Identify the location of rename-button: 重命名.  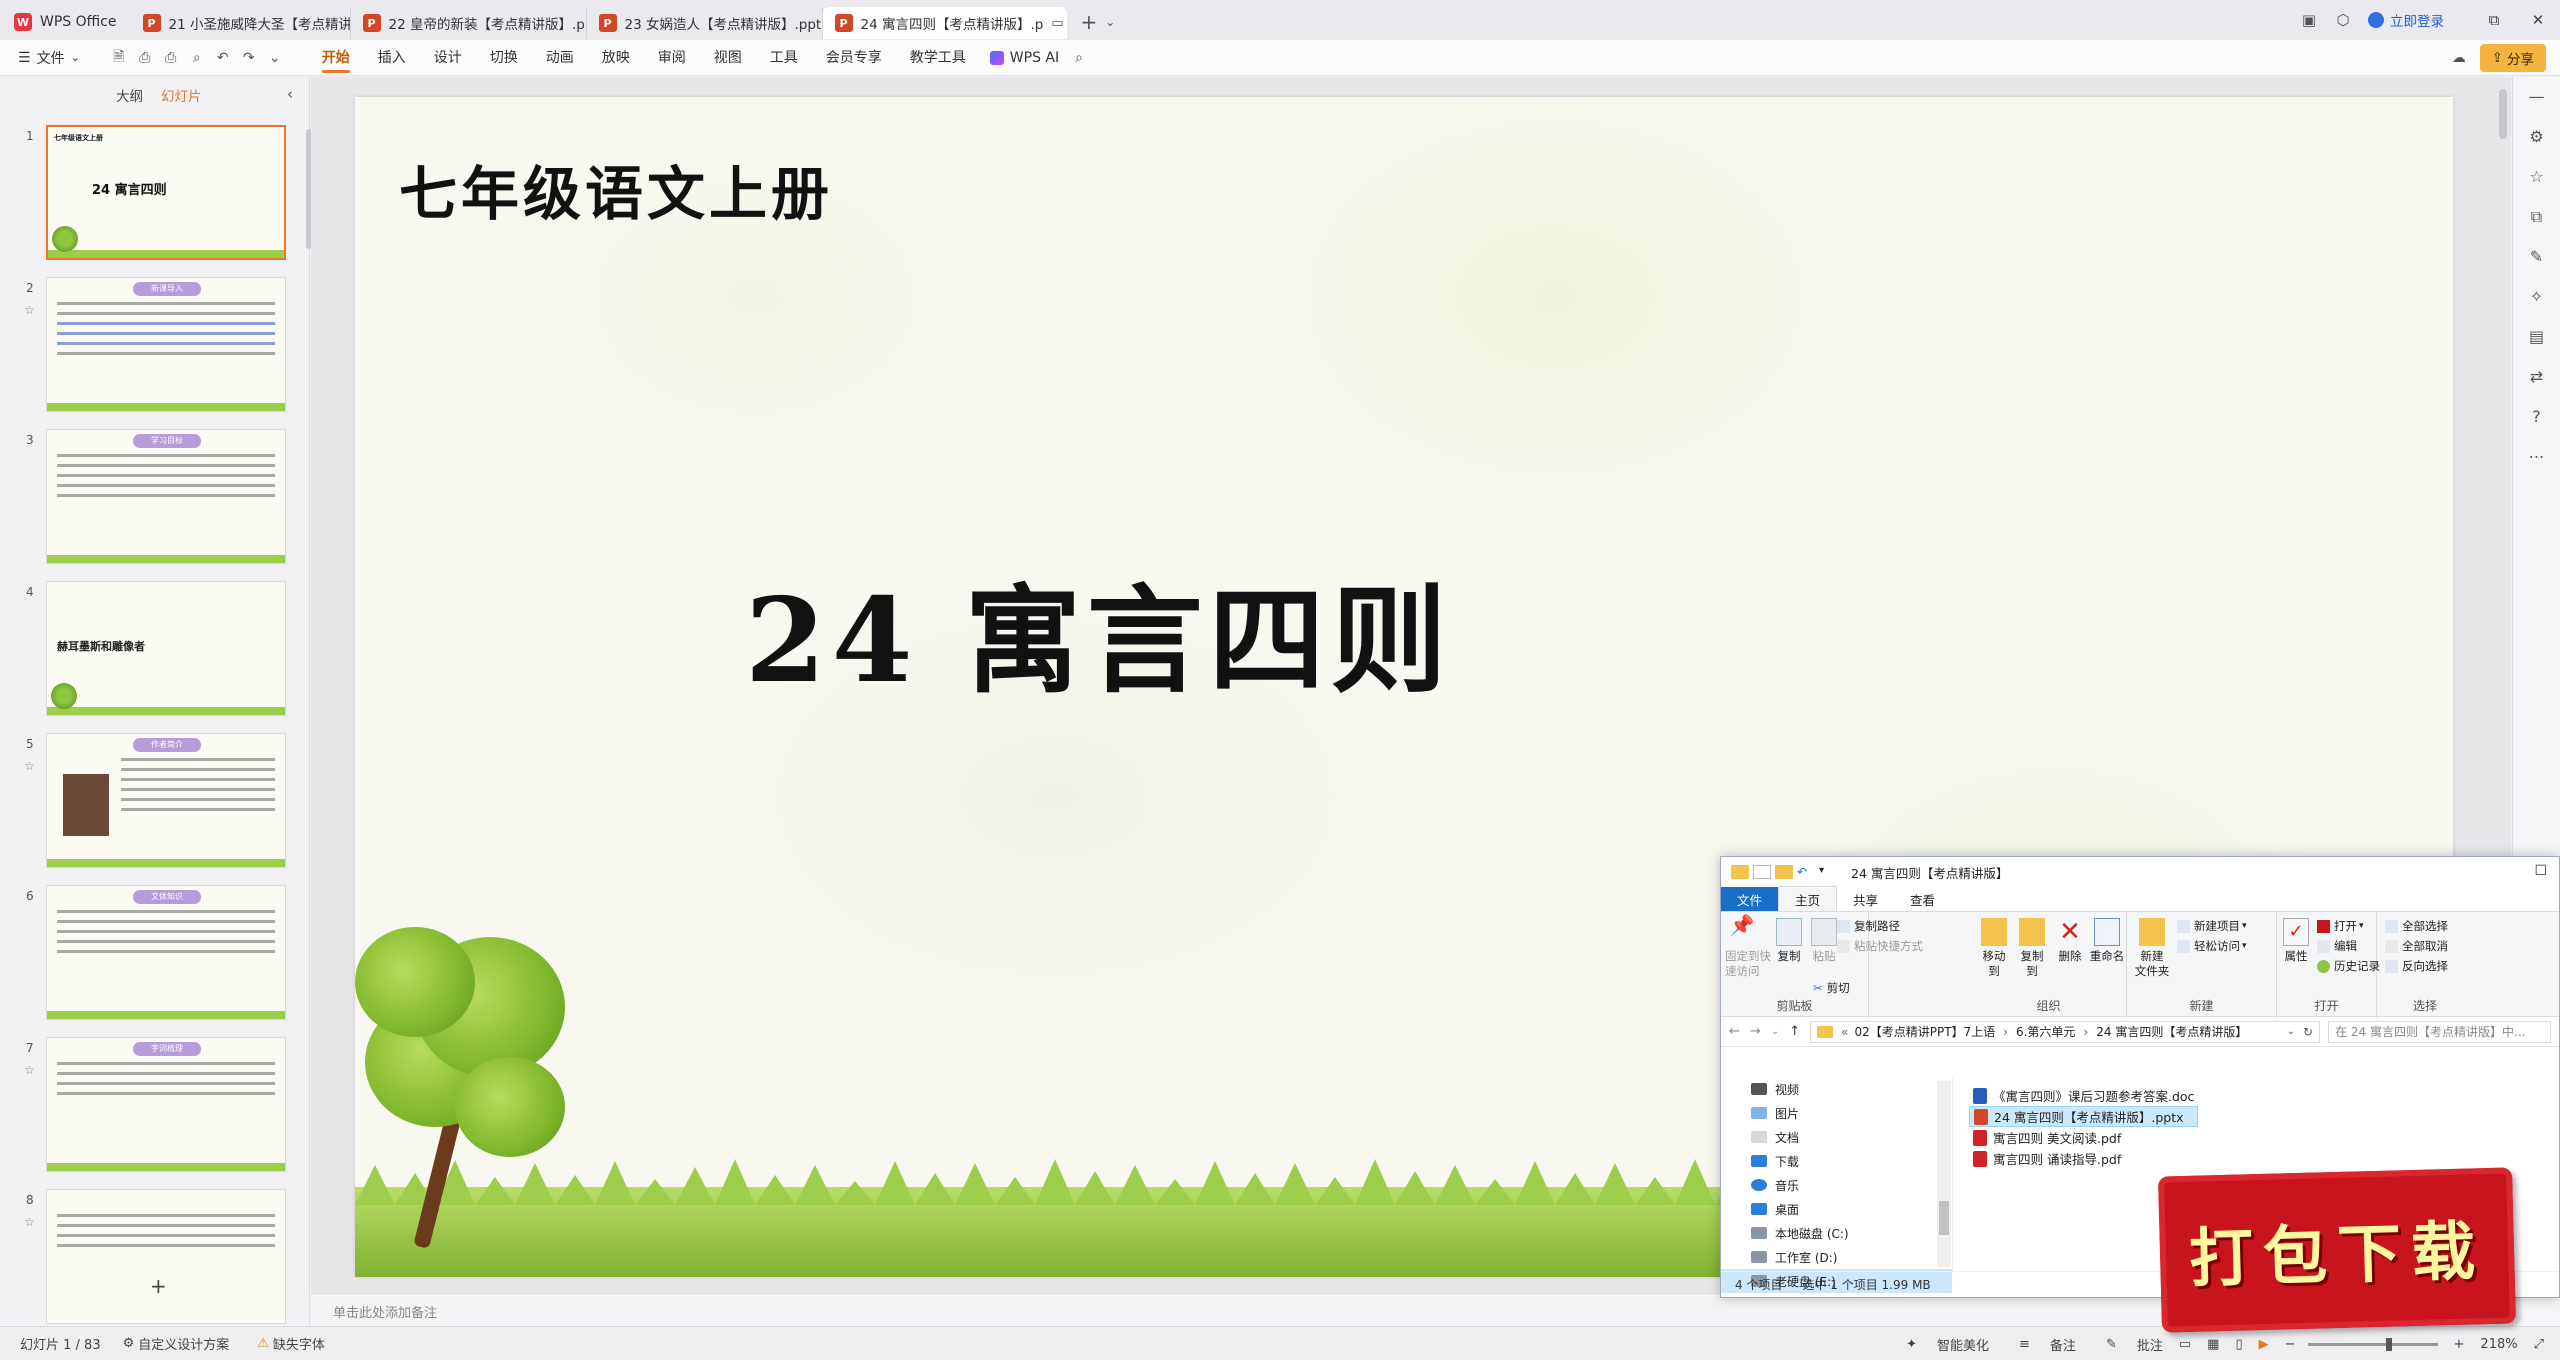
(2107, 941).